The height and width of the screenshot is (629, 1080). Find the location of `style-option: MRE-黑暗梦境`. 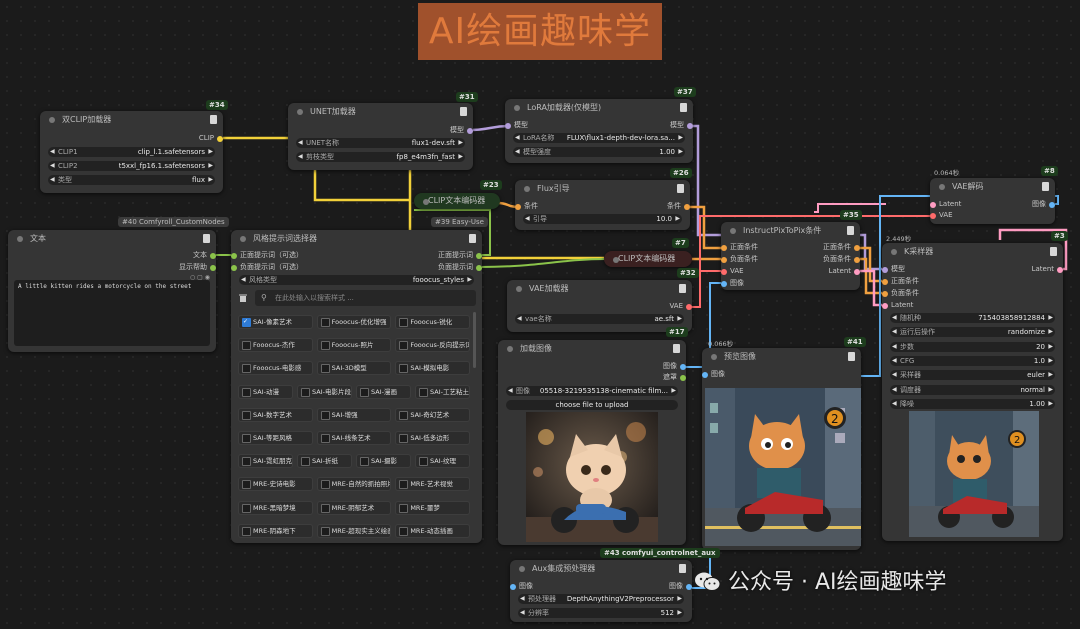

style-option: MRE-黑暗梦境 is located at coordinates (275, 507).